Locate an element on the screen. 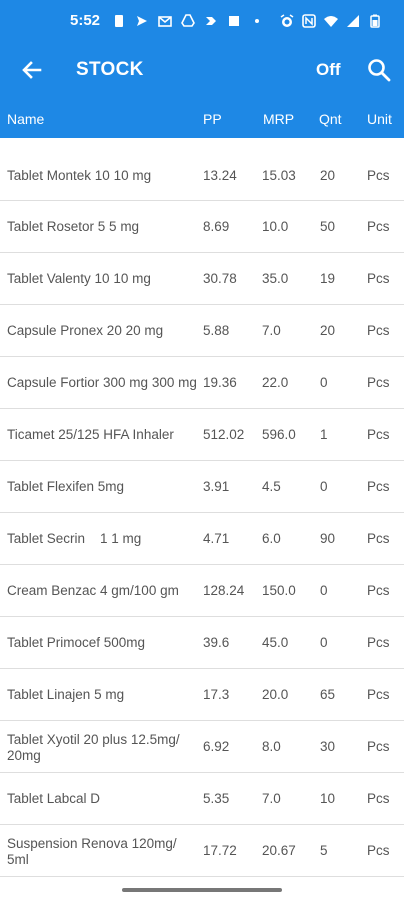  item-mrp: 20.67 is located at coordinates (279, 850).